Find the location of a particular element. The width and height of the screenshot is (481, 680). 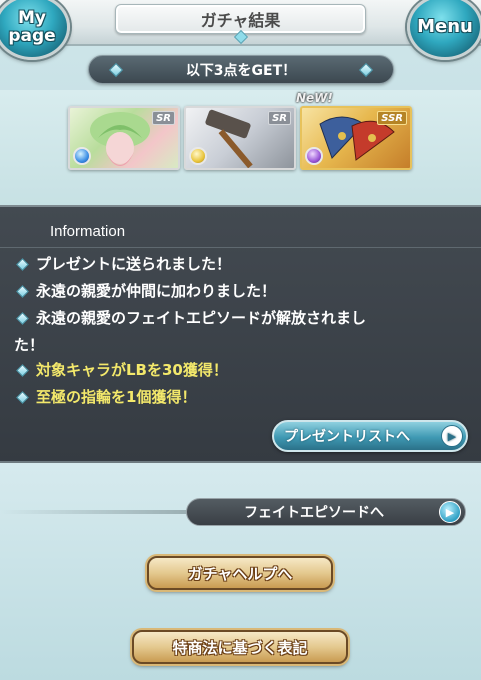

legal-notice-button: 特商法に基づく表記 is located at coordinates (240, 647).